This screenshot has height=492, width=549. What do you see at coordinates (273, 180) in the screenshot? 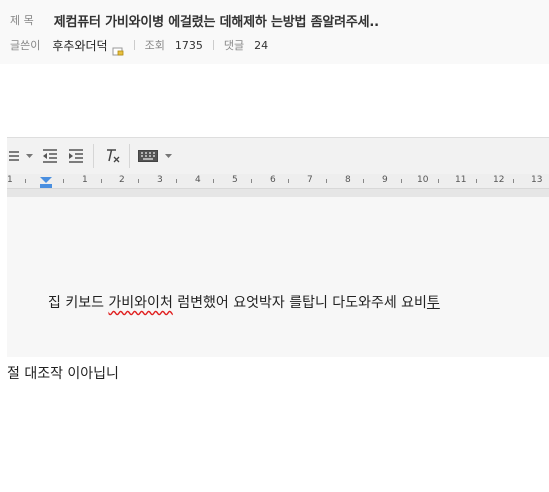
I see `ruler-number: 6` at bounding box center [273, 180].